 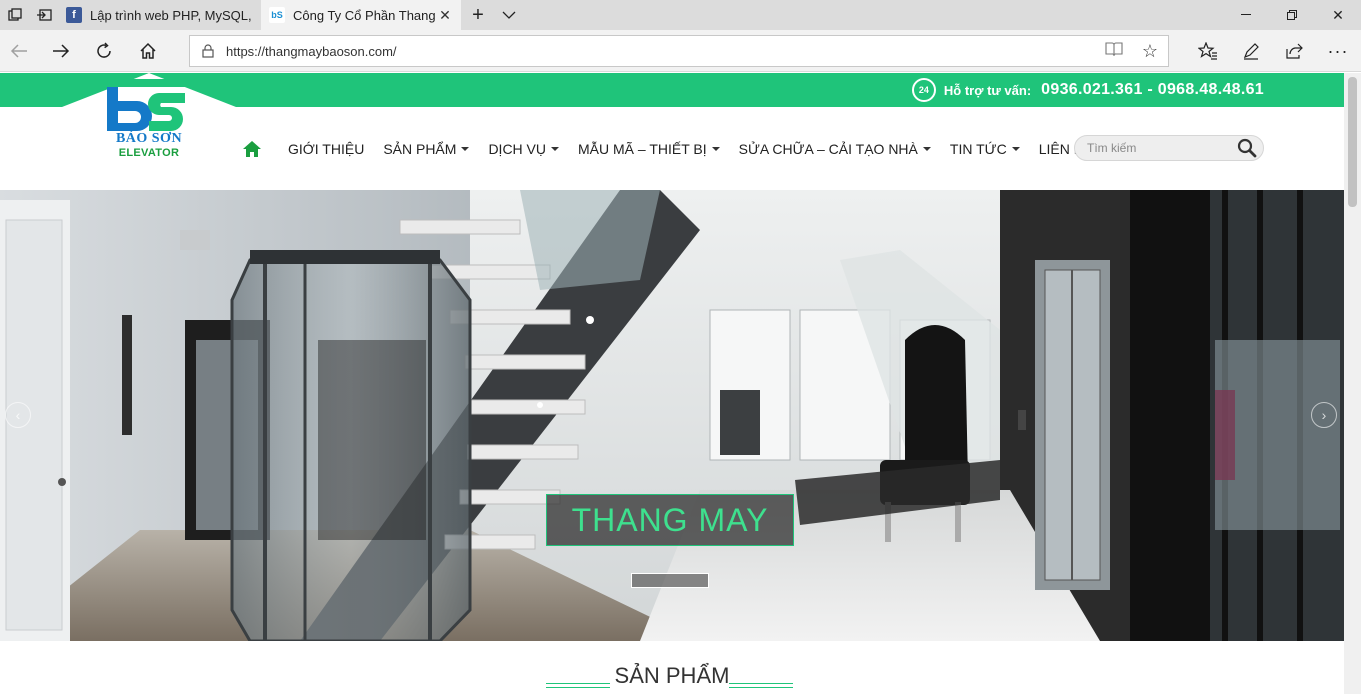 I want to click on search-icon, so click(x=1247, y=148).